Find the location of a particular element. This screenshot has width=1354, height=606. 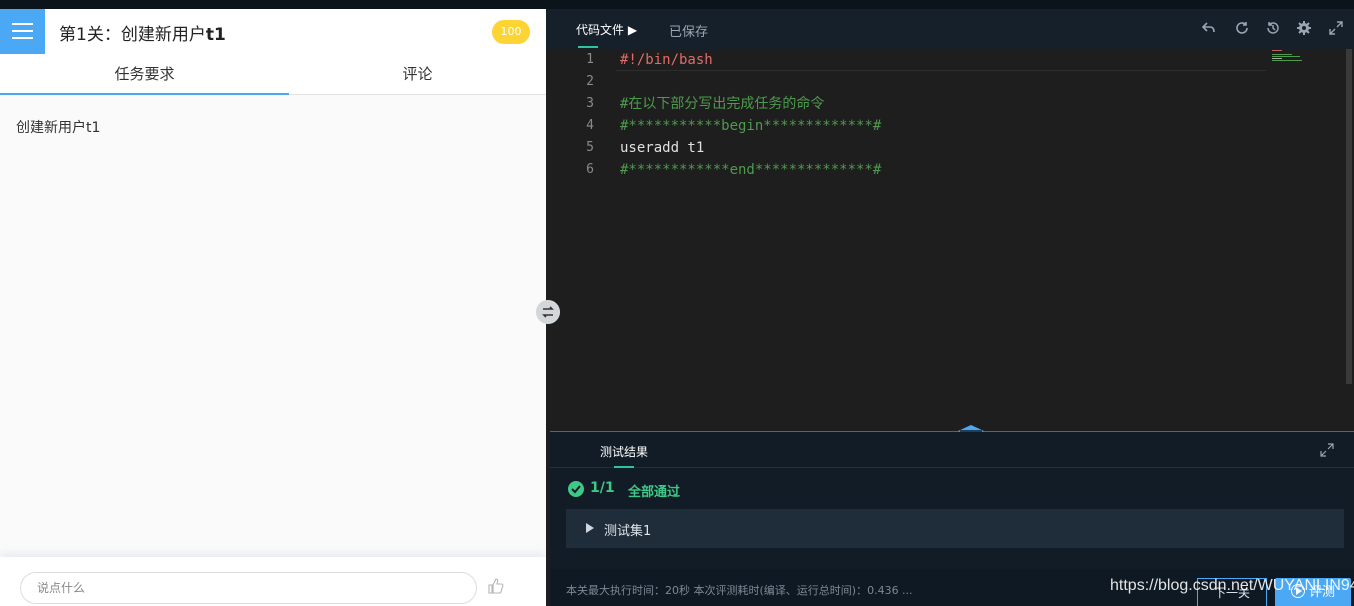

tab-task-requirements: 任务要求 is located at coordinates (144, 74).